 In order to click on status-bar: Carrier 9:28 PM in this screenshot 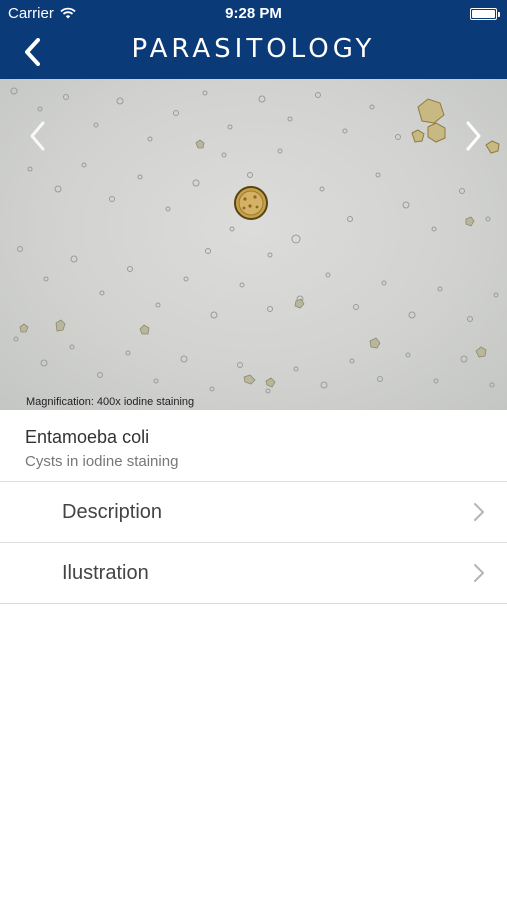, I will do `click(253, 14)`.